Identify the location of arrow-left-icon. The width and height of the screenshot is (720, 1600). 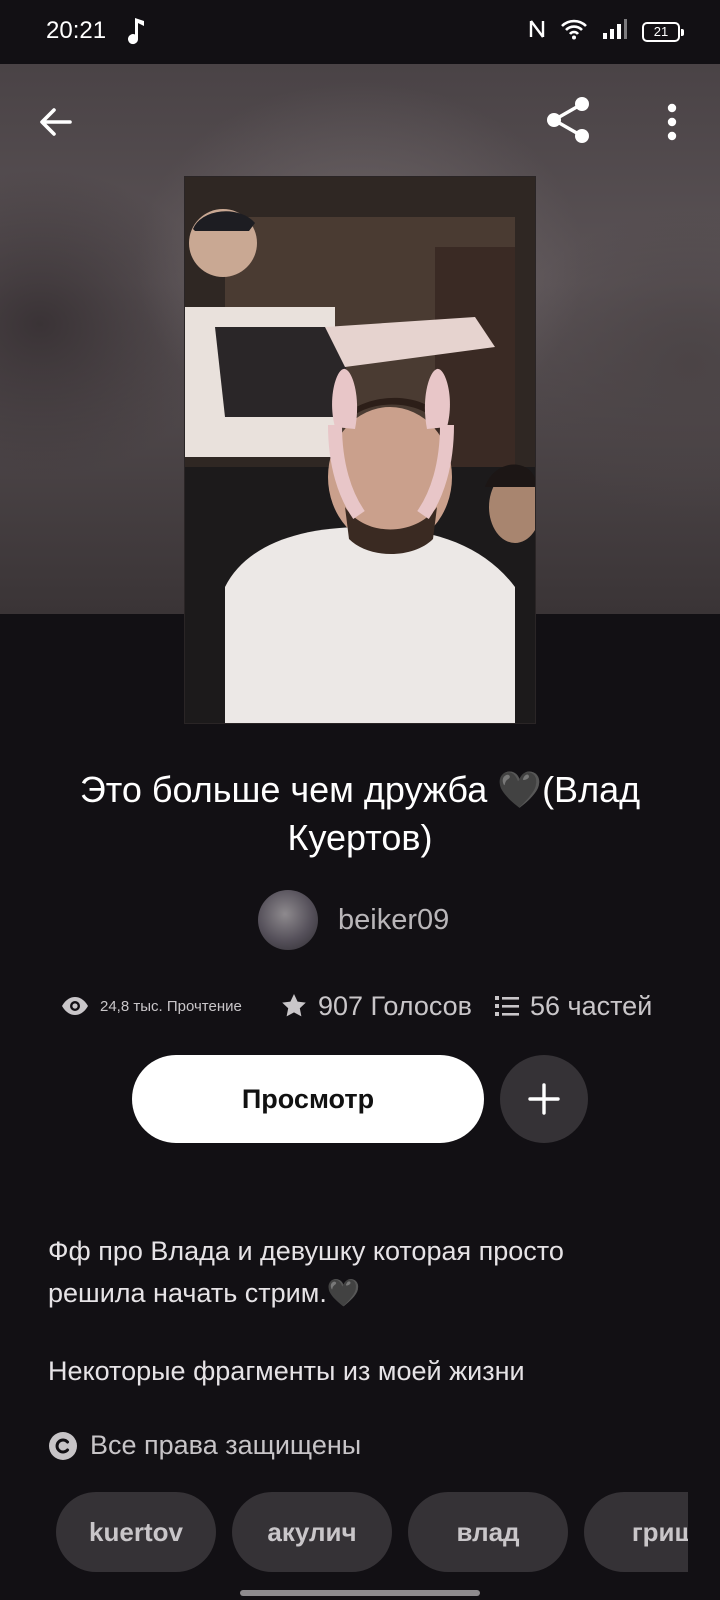
(56, 122).